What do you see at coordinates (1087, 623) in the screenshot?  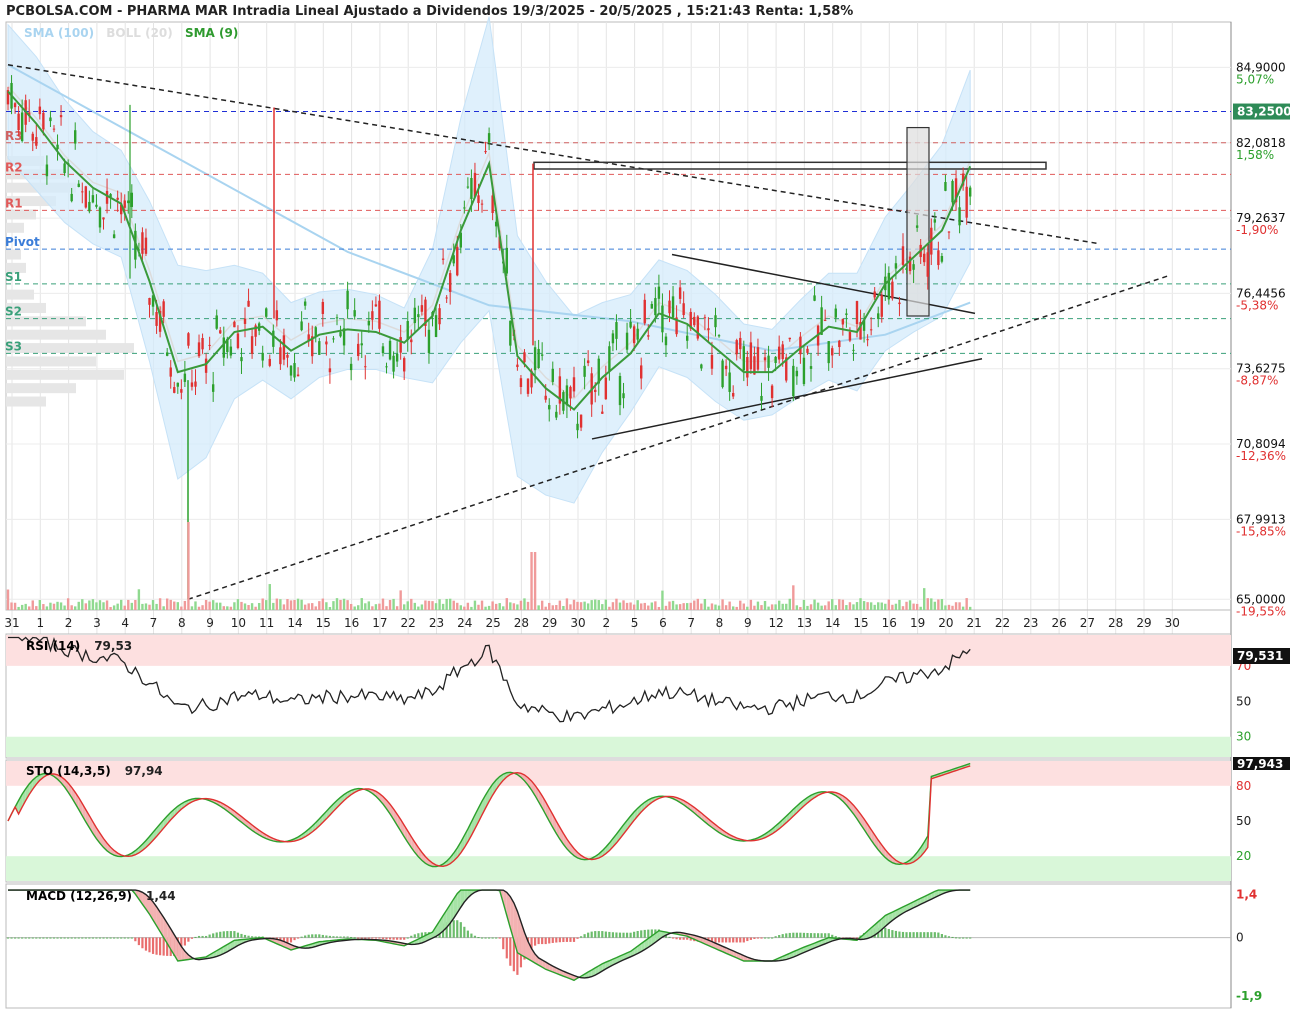 I see `x-tick-label: 27` at bounding box center [1087, 623].